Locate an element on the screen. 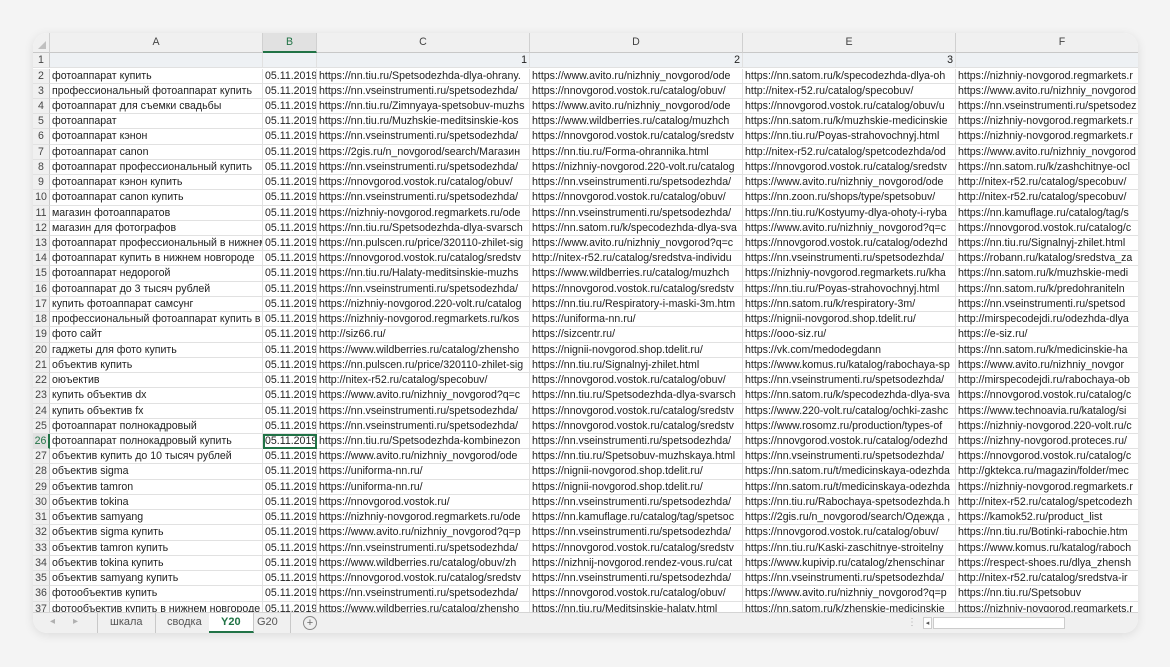  row-header: 21 is located at coordinates (41, 365).